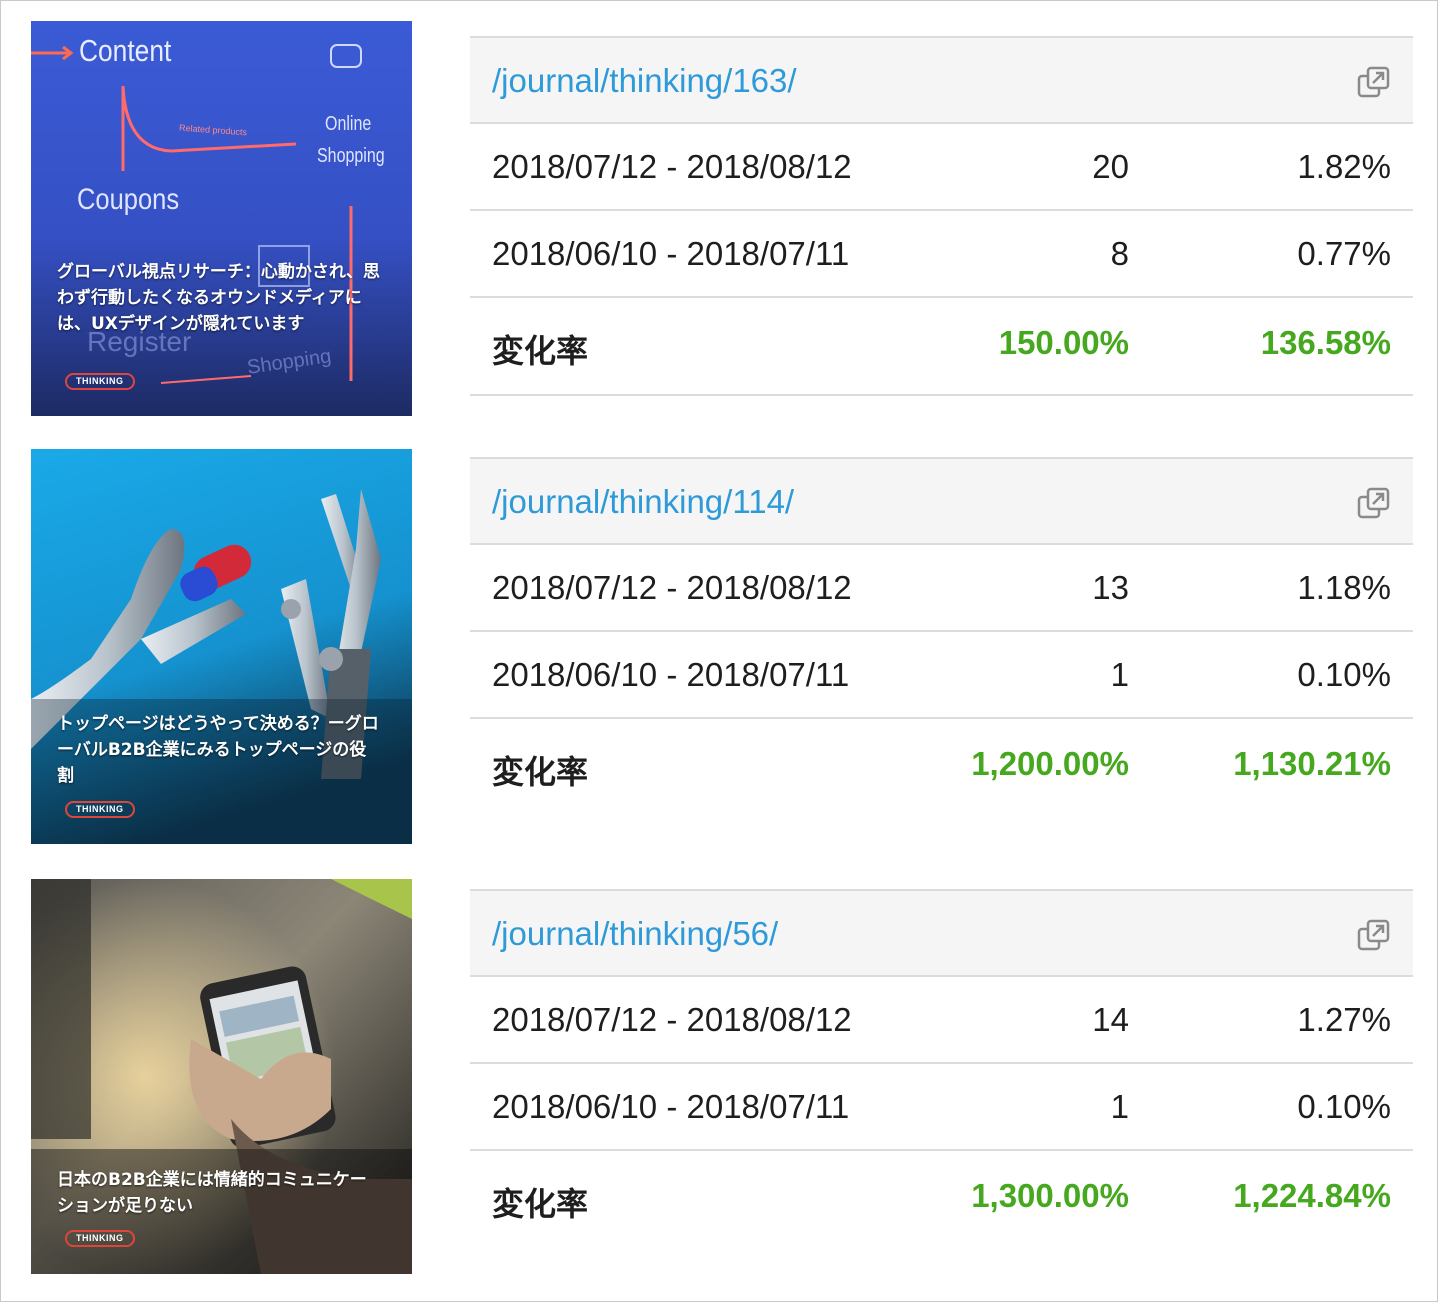 The width and height of the screenshot is (1440, 1304). Describe the element at coordinates (1344, 166) in the screenshot. I see `rate-value: 1.82%` at that location.